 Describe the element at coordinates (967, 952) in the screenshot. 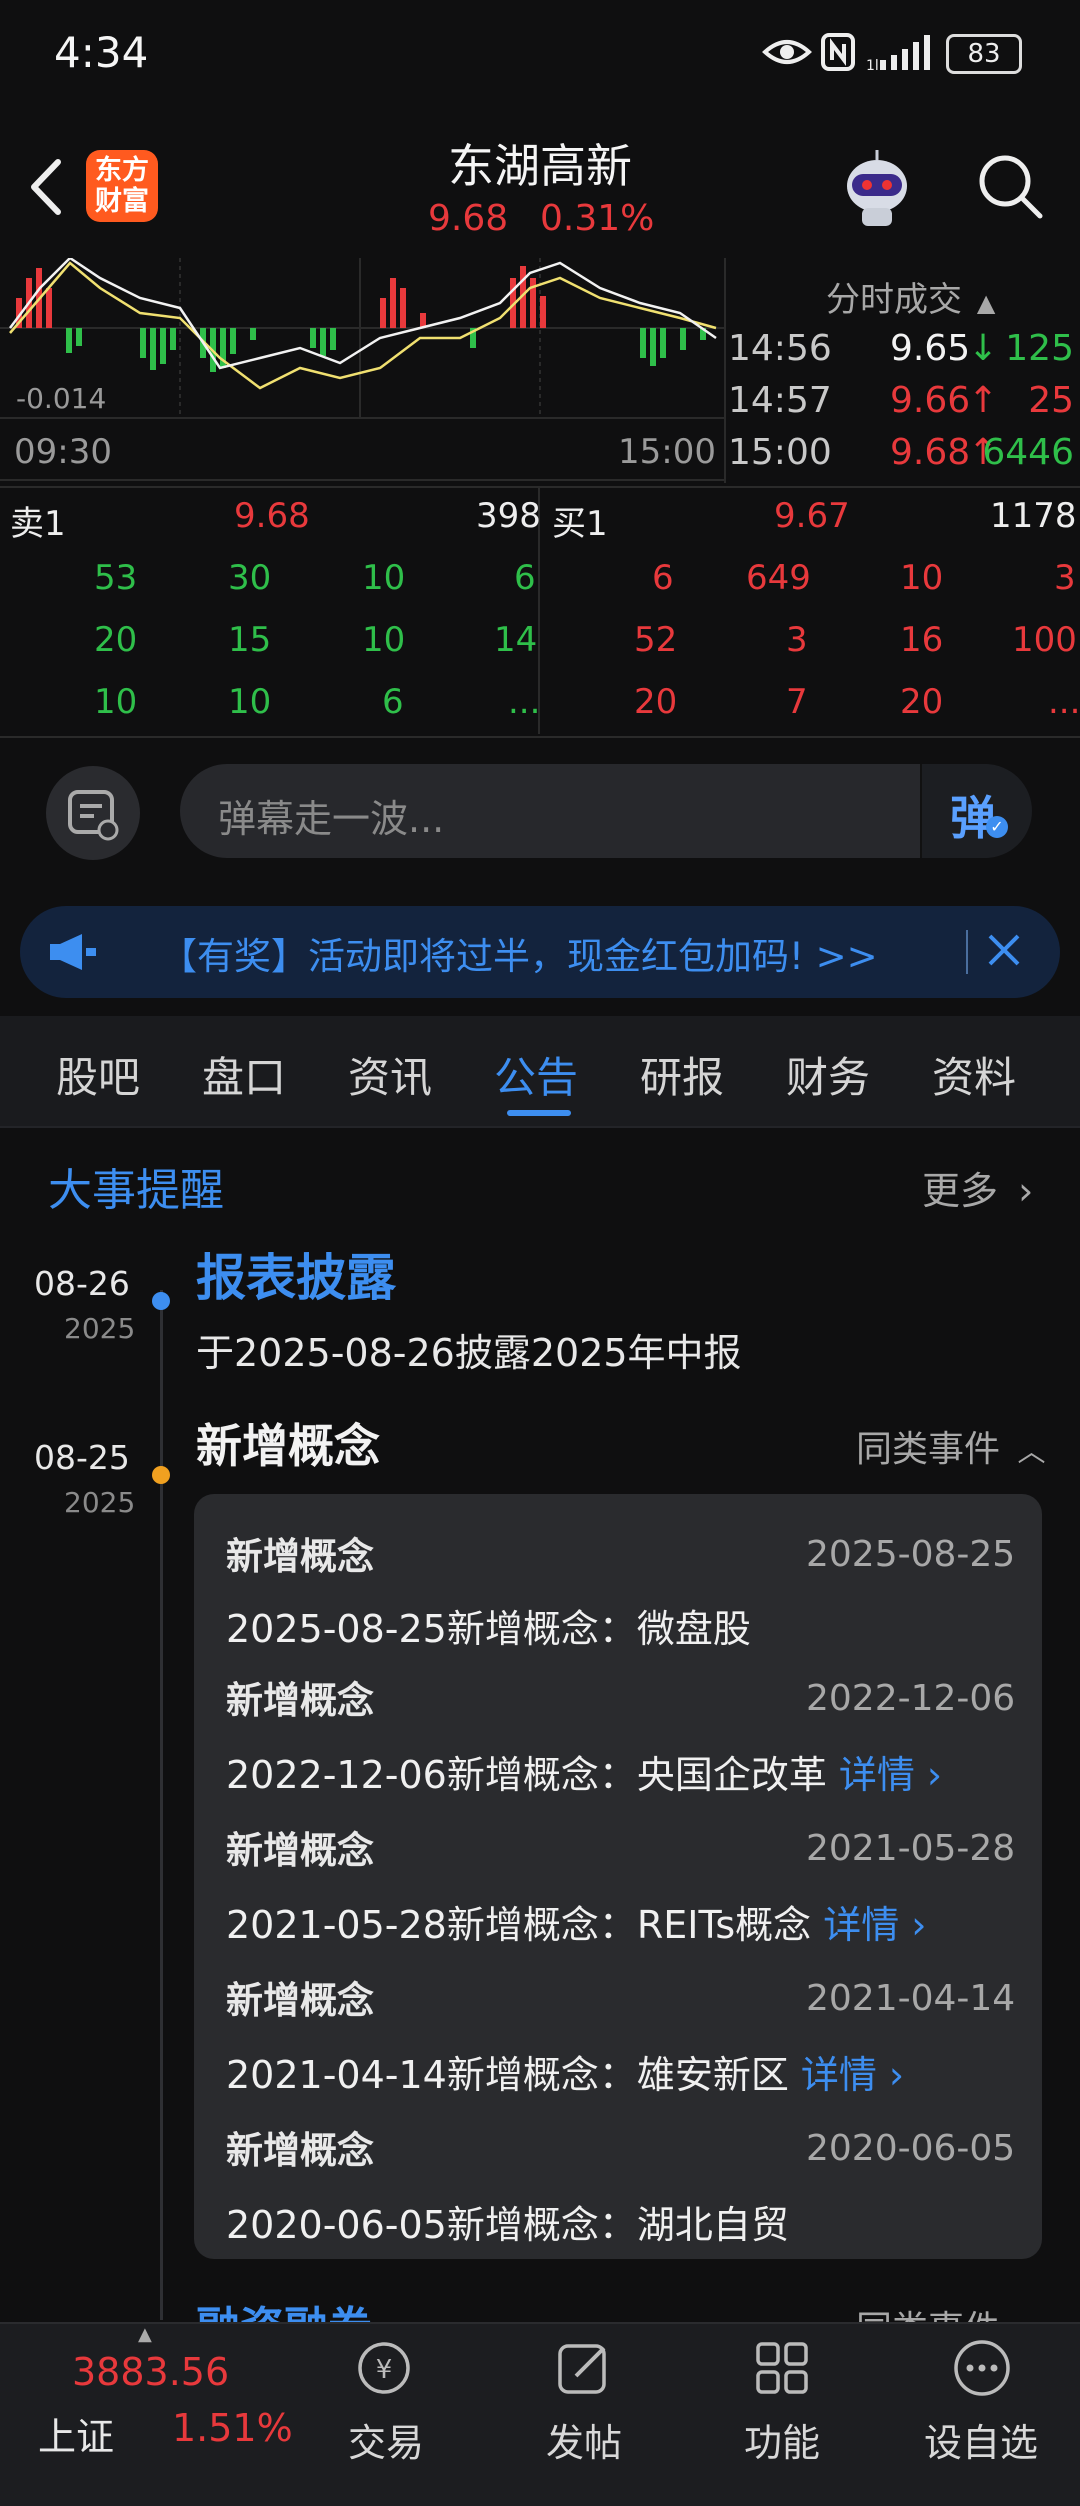

I see `banner-separator` at that location.